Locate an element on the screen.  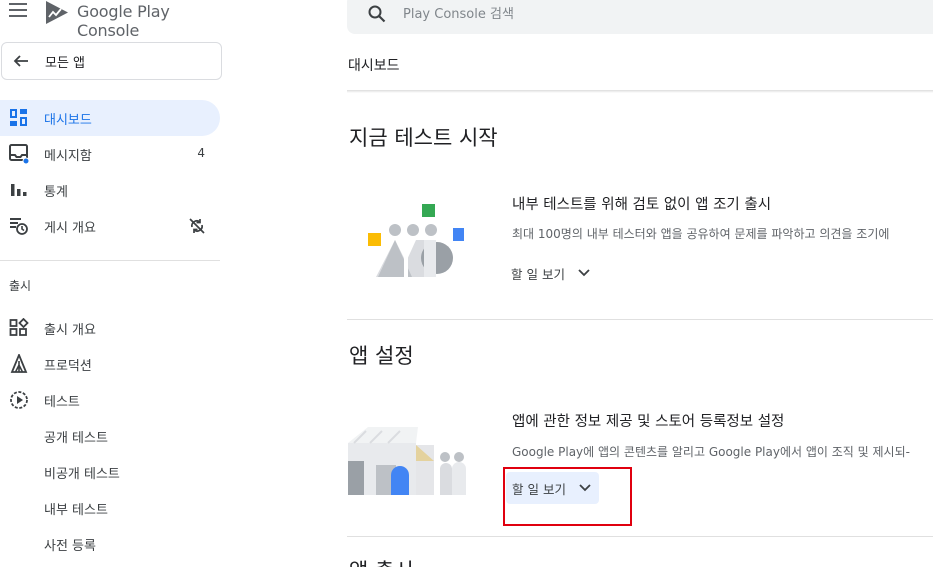
logo-text: Google Play Console is located at coordinates (123, 21).